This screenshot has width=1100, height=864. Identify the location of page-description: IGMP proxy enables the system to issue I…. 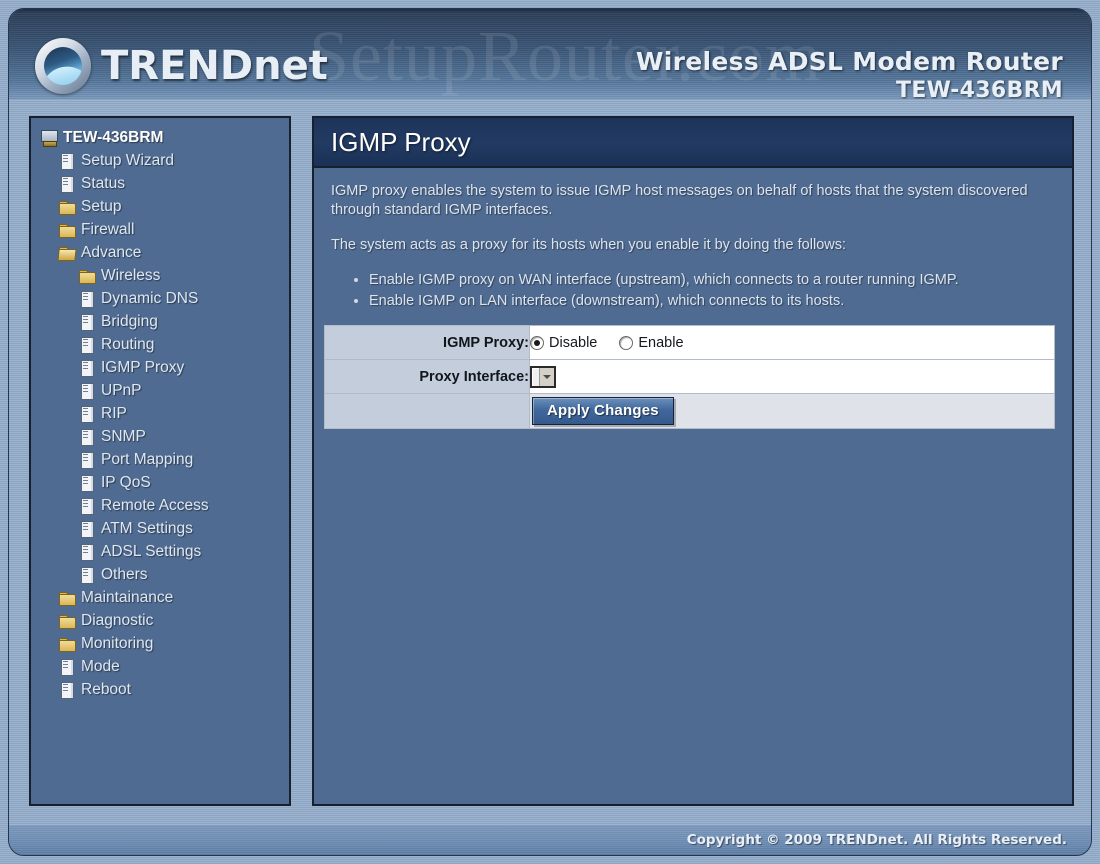
(693, 239).